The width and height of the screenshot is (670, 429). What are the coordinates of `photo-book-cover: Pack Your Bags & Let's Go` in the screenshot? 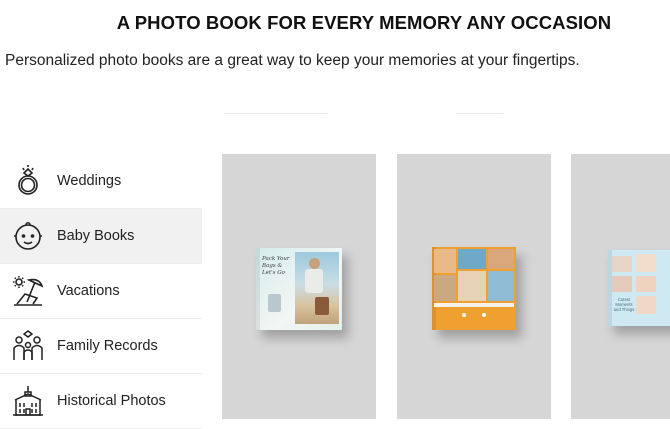 It's located at (299, 289).